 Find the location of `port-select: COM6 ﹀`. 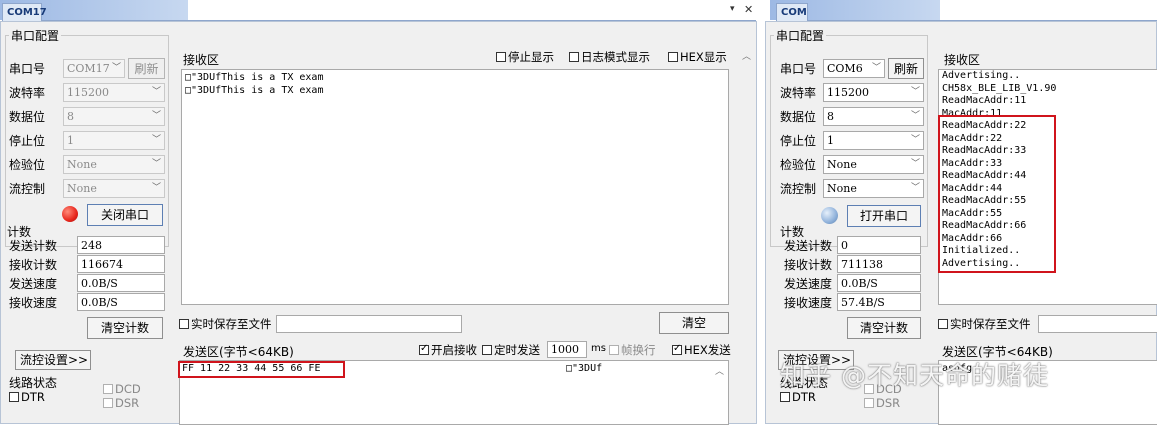

port-select: COM6 ﹀ is located at coordinates (854, 68).